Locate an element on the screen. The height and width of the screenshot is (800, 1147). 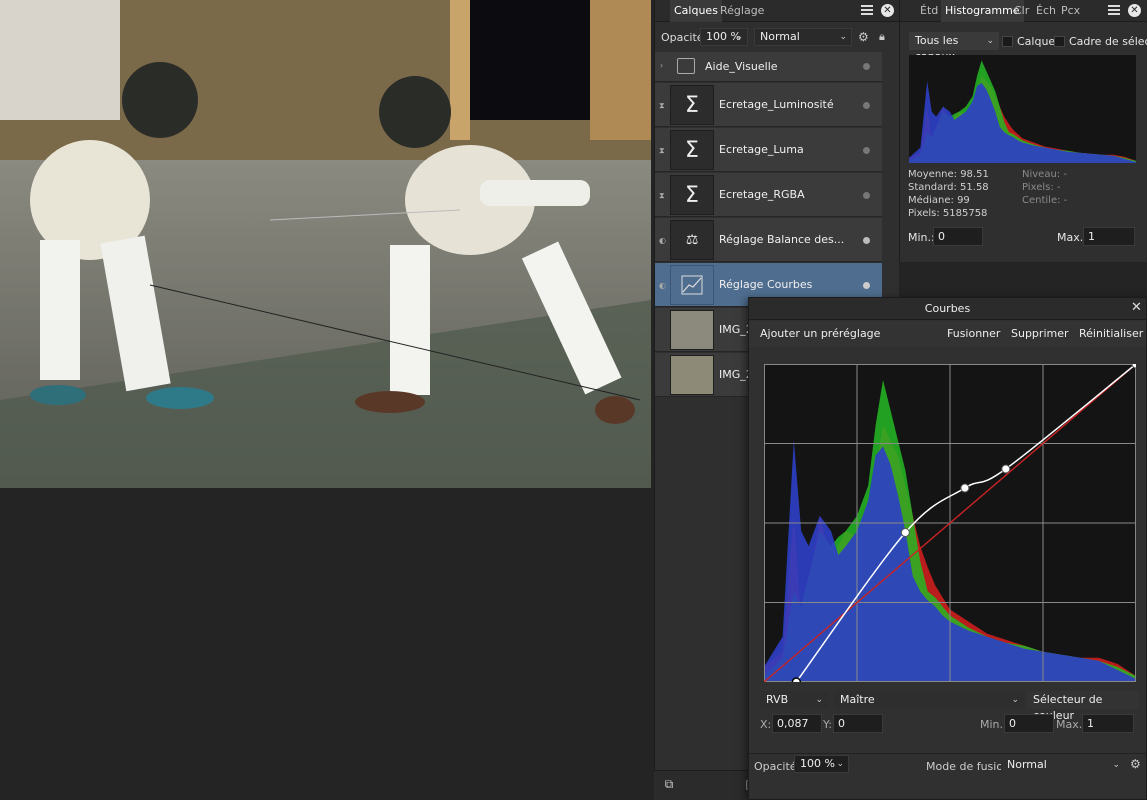
channel-select: Maître ⌄ is located at coordinates (929, 700).